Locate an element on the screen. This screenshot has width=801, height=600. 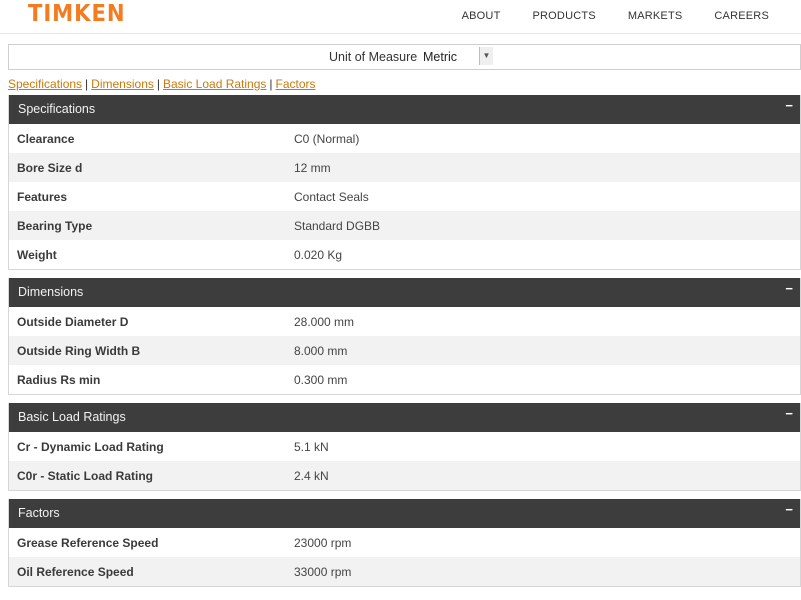
spec-label: Bearing Type is located at coordinates (55, 226).